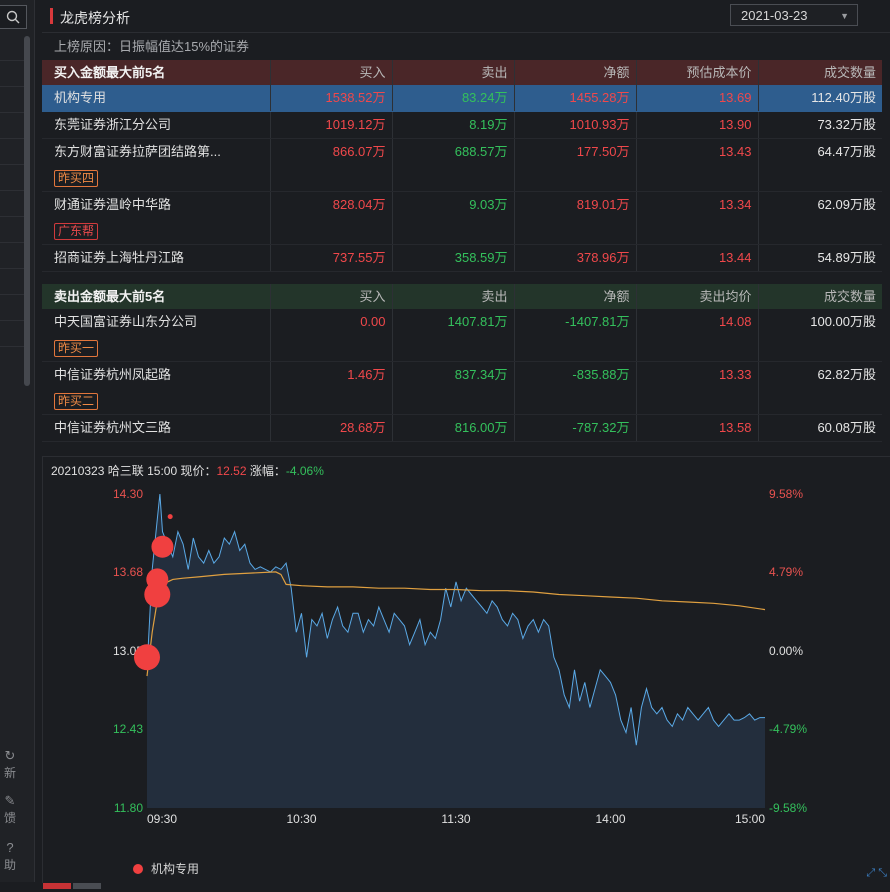 The image size is (890, 892). Describe the element at coordinates (610, 819) in the screenshot. I see `x-tick-label: 14:00` at that location.